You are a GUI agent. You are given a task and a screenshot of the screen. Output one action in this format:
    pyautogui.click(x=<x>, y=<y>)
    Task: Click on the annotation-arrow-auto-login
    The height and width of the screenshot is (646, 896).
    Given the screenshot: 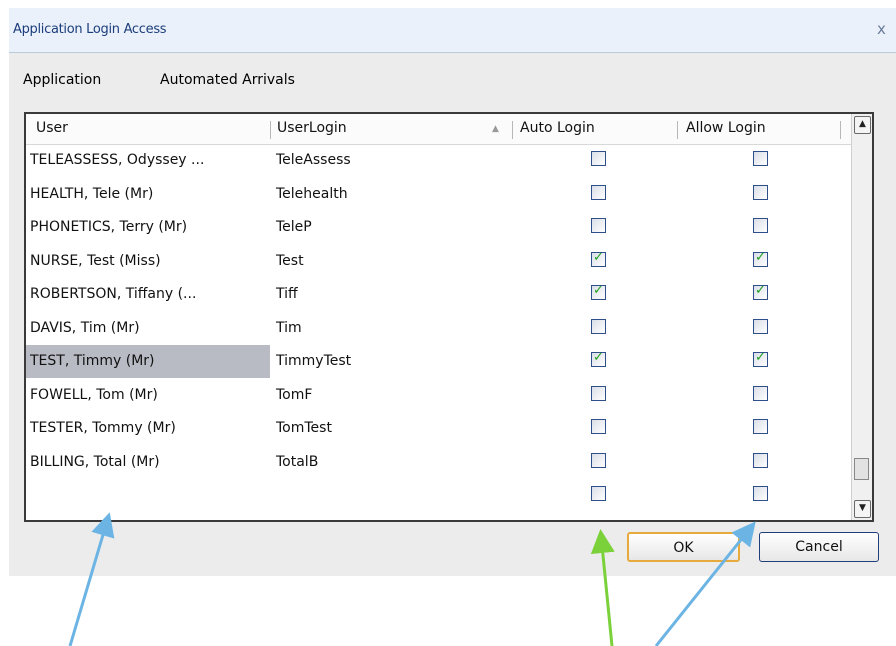 What is the action you would take?
    pyautogui.click(x=602, y=587)
    